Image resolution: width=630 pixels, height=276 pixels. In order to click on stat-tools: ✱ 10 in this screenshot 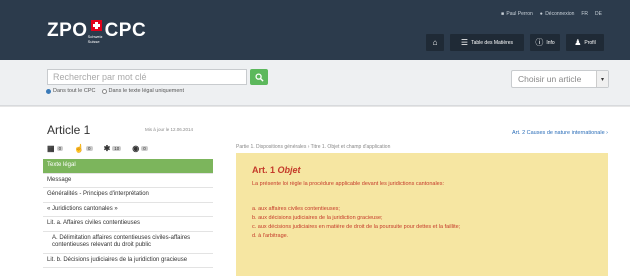, I will do `click(113, 148)`.